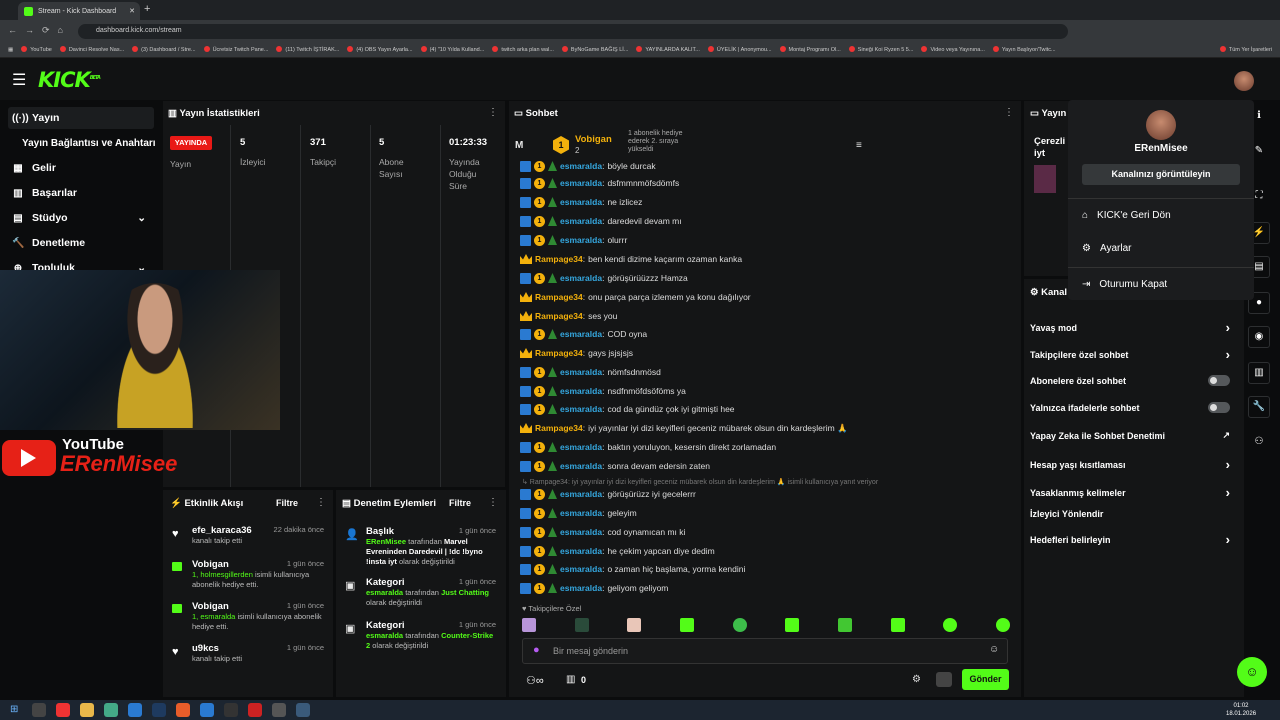  I want to click on sidebar-item-denetleme: 🔨 Denetleme, so click(81, 243).